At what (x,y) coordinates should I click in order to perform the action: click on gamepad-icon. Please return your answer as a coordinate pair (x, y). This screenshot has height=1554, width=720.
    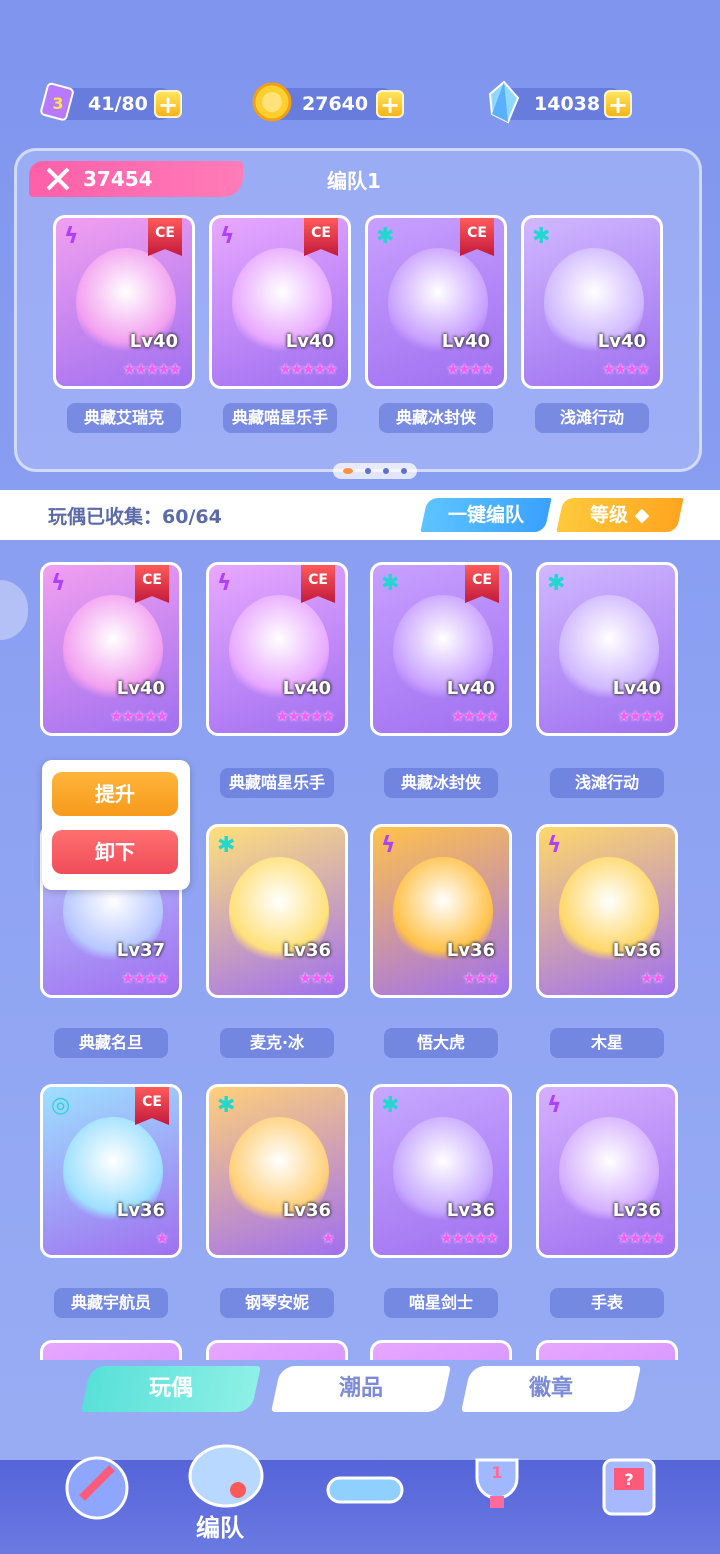
    Looking at the image, I should click on (365, 1483).